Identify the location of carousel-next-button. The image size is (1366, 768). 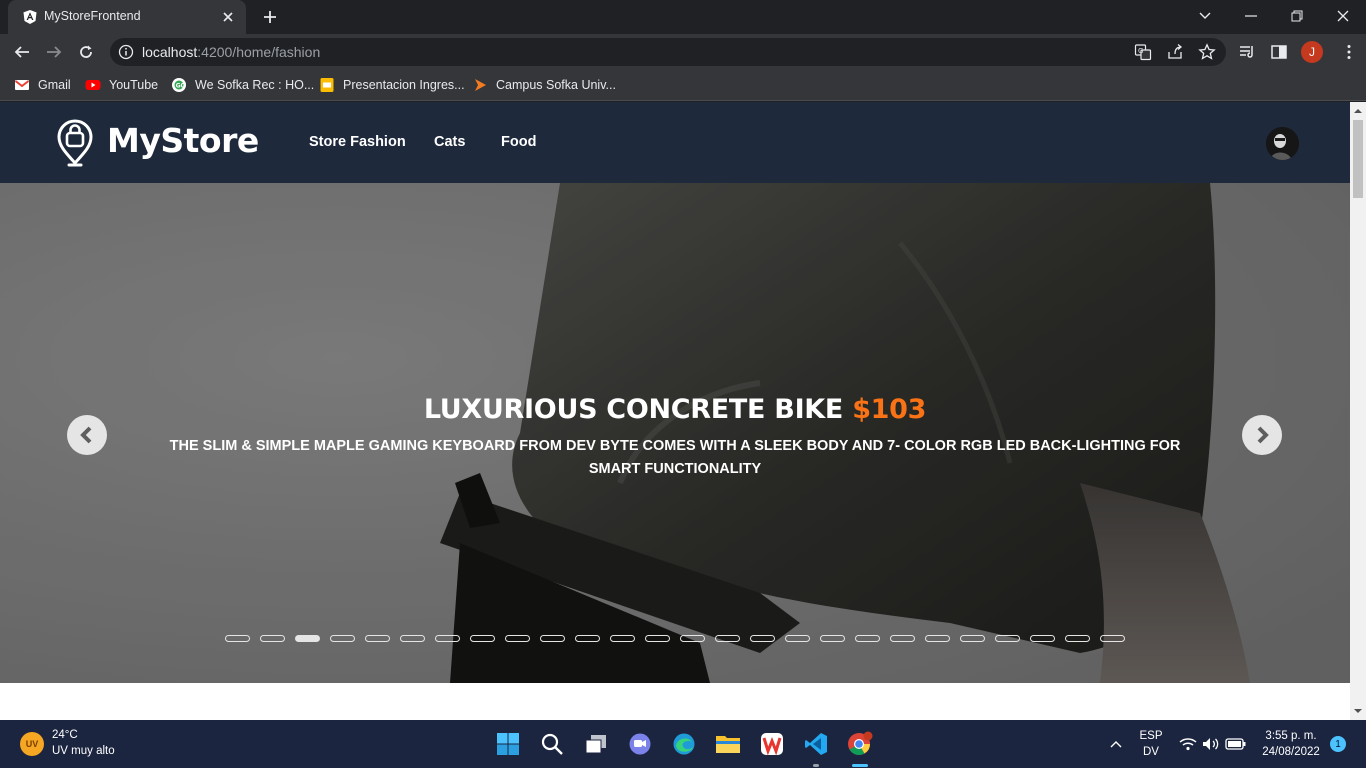
(1262, 435).